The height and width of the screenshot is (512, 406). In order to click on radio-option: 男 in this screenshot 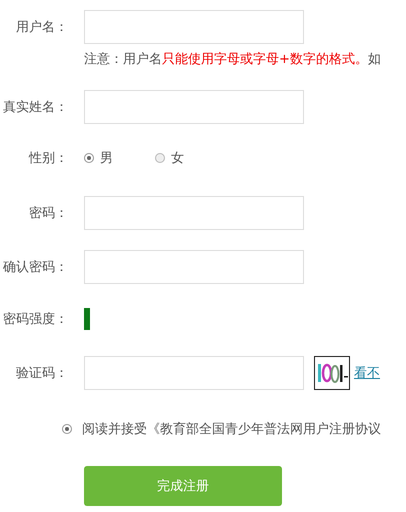, I will do `click(98, 158)`.